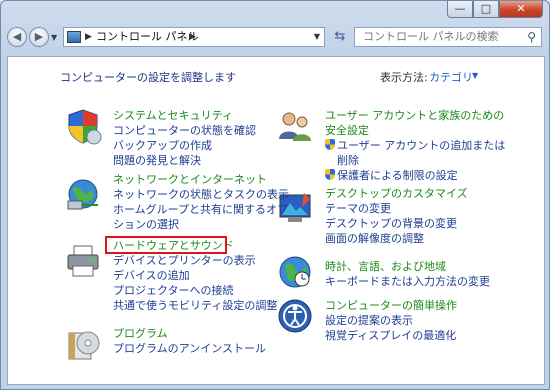  What do you see at coordinates (531, 37) in the screenshot?
I see `search-icon: ⚲` at bounding box center [531, 37].